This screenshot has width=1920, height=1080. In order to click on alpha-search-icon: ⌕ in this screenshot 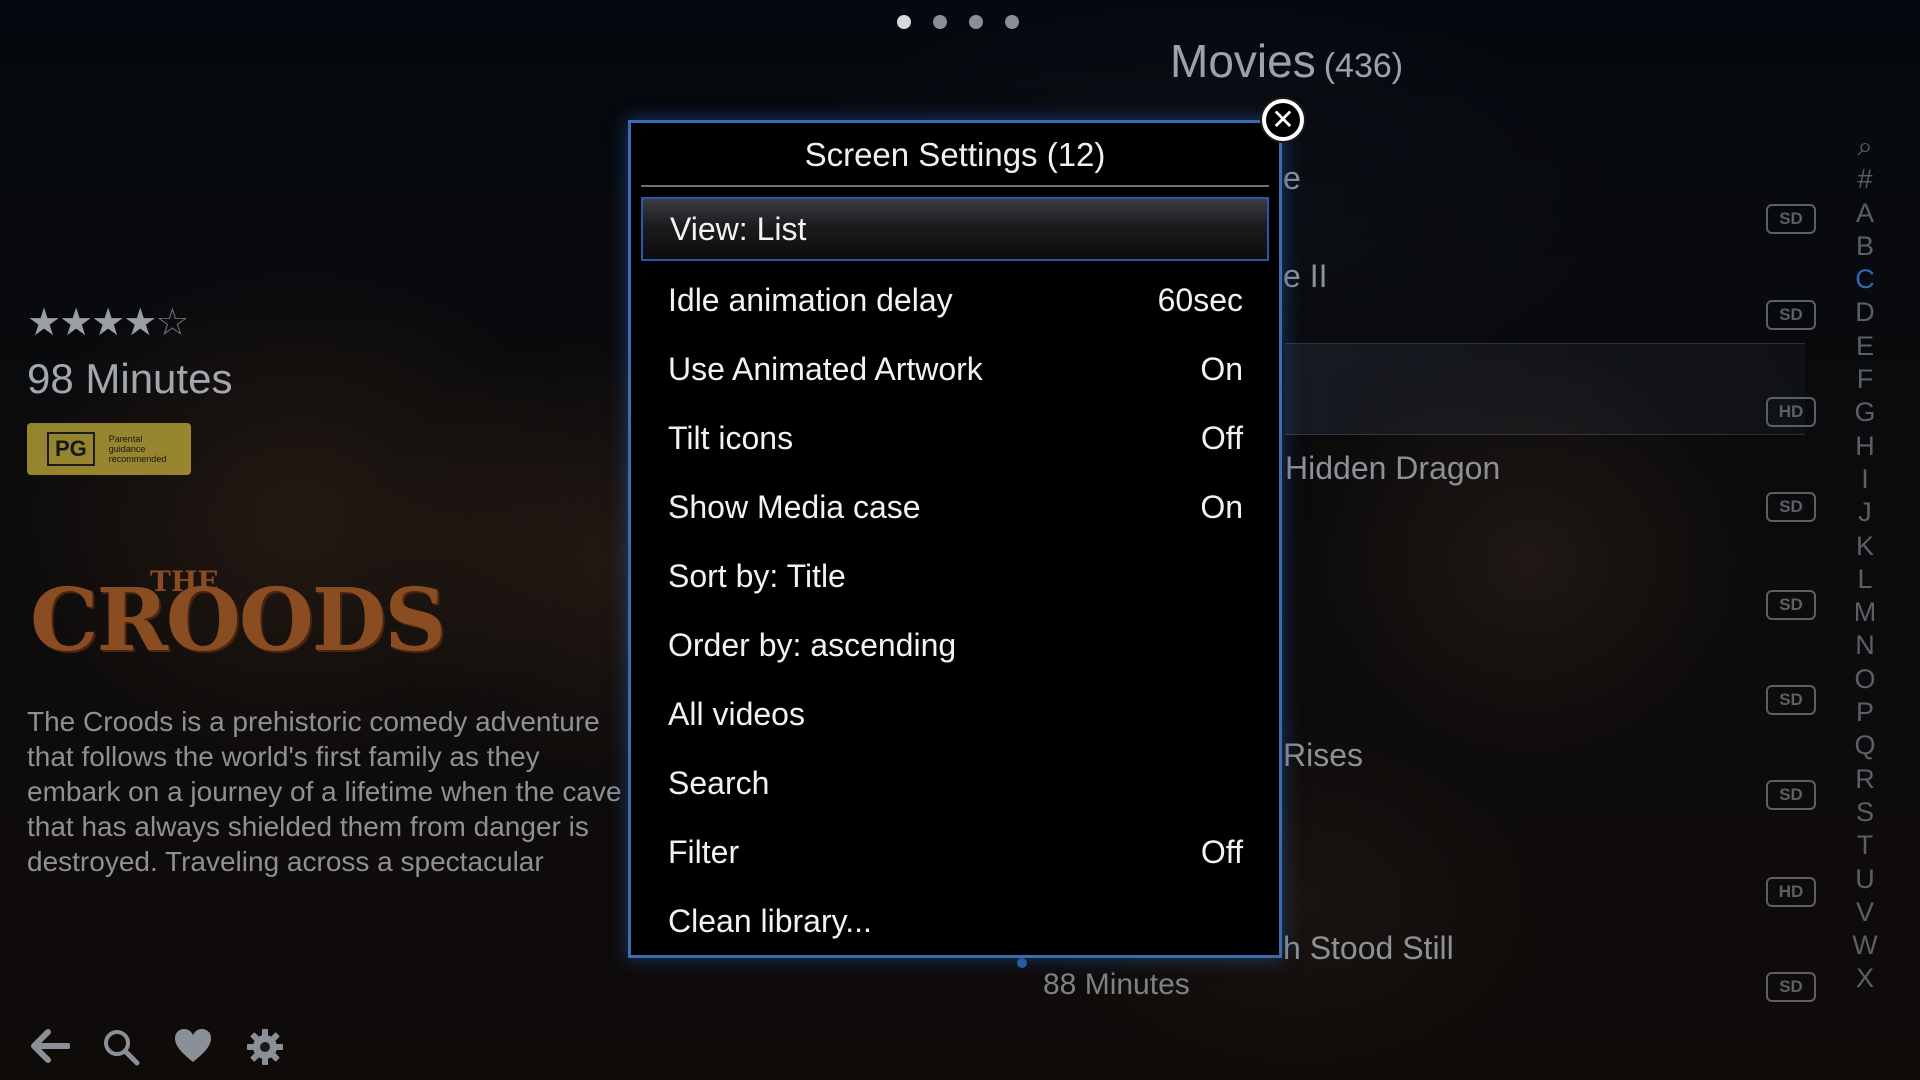, I will do `click(1865, 146)`.